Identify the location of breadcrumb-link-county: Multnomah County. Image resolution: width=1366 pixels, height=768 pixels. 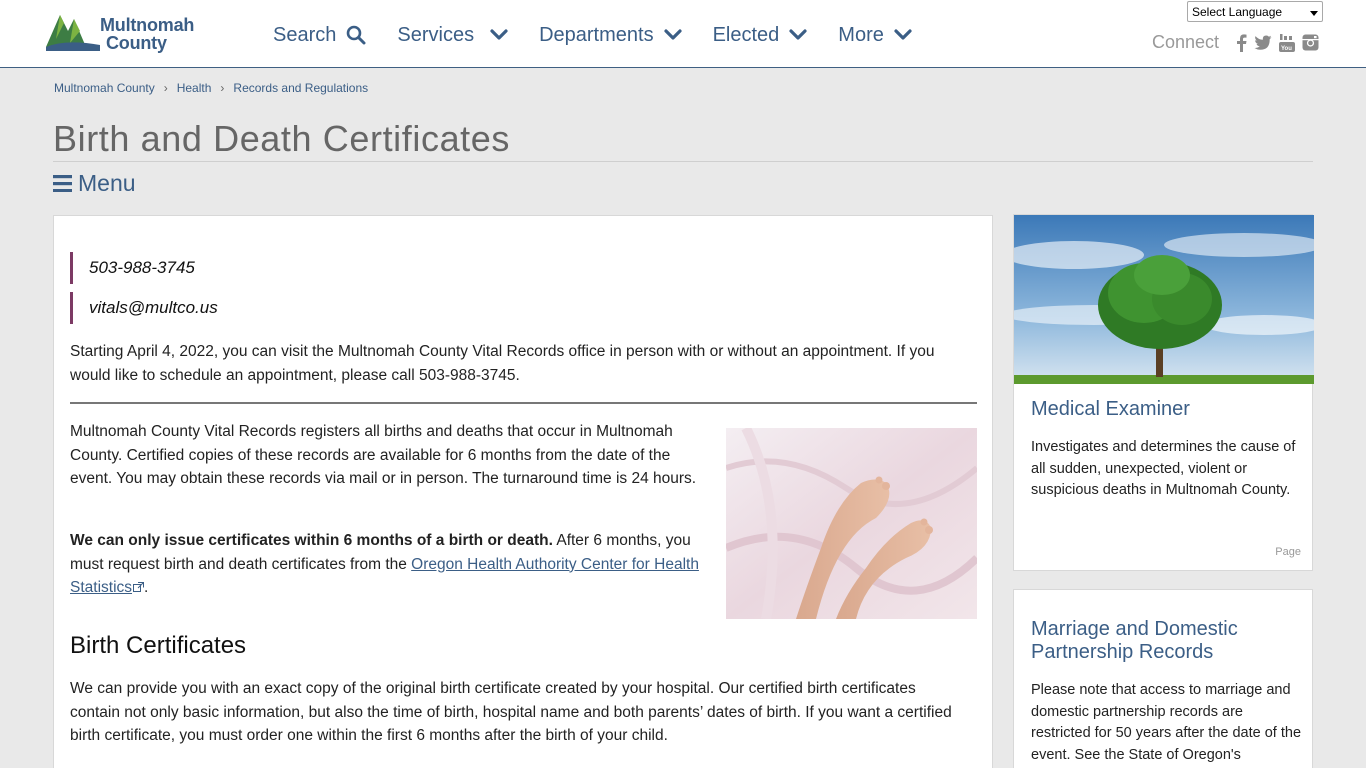
(104, 88).